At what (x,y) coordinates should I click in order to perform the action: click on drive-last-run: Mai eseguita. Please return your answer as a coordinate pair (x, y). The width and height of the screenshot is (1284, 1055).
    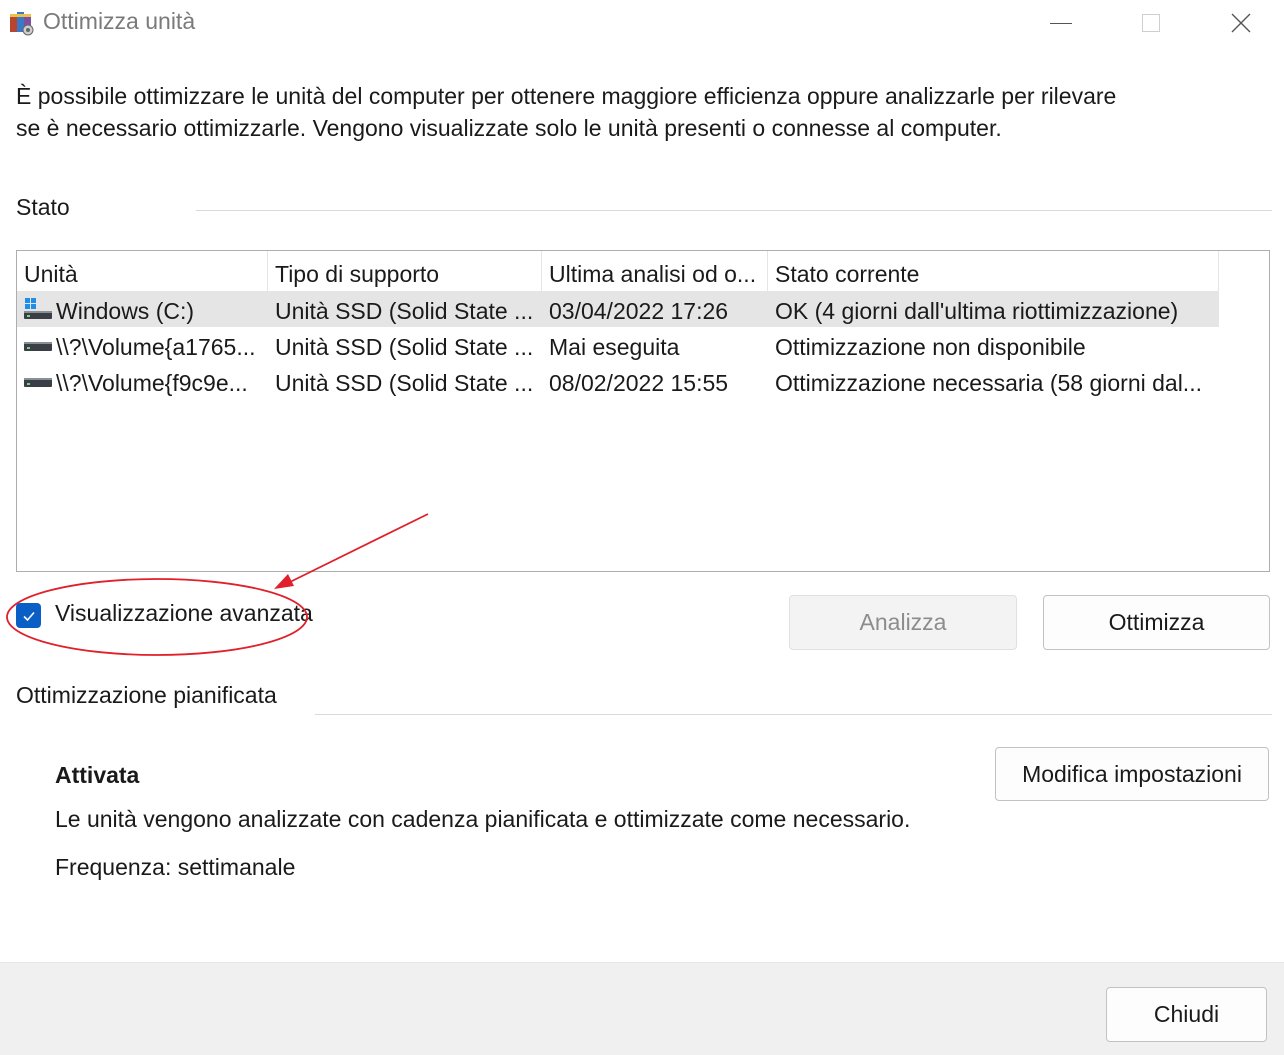
    Looking at the image, I should click on (614, 347).